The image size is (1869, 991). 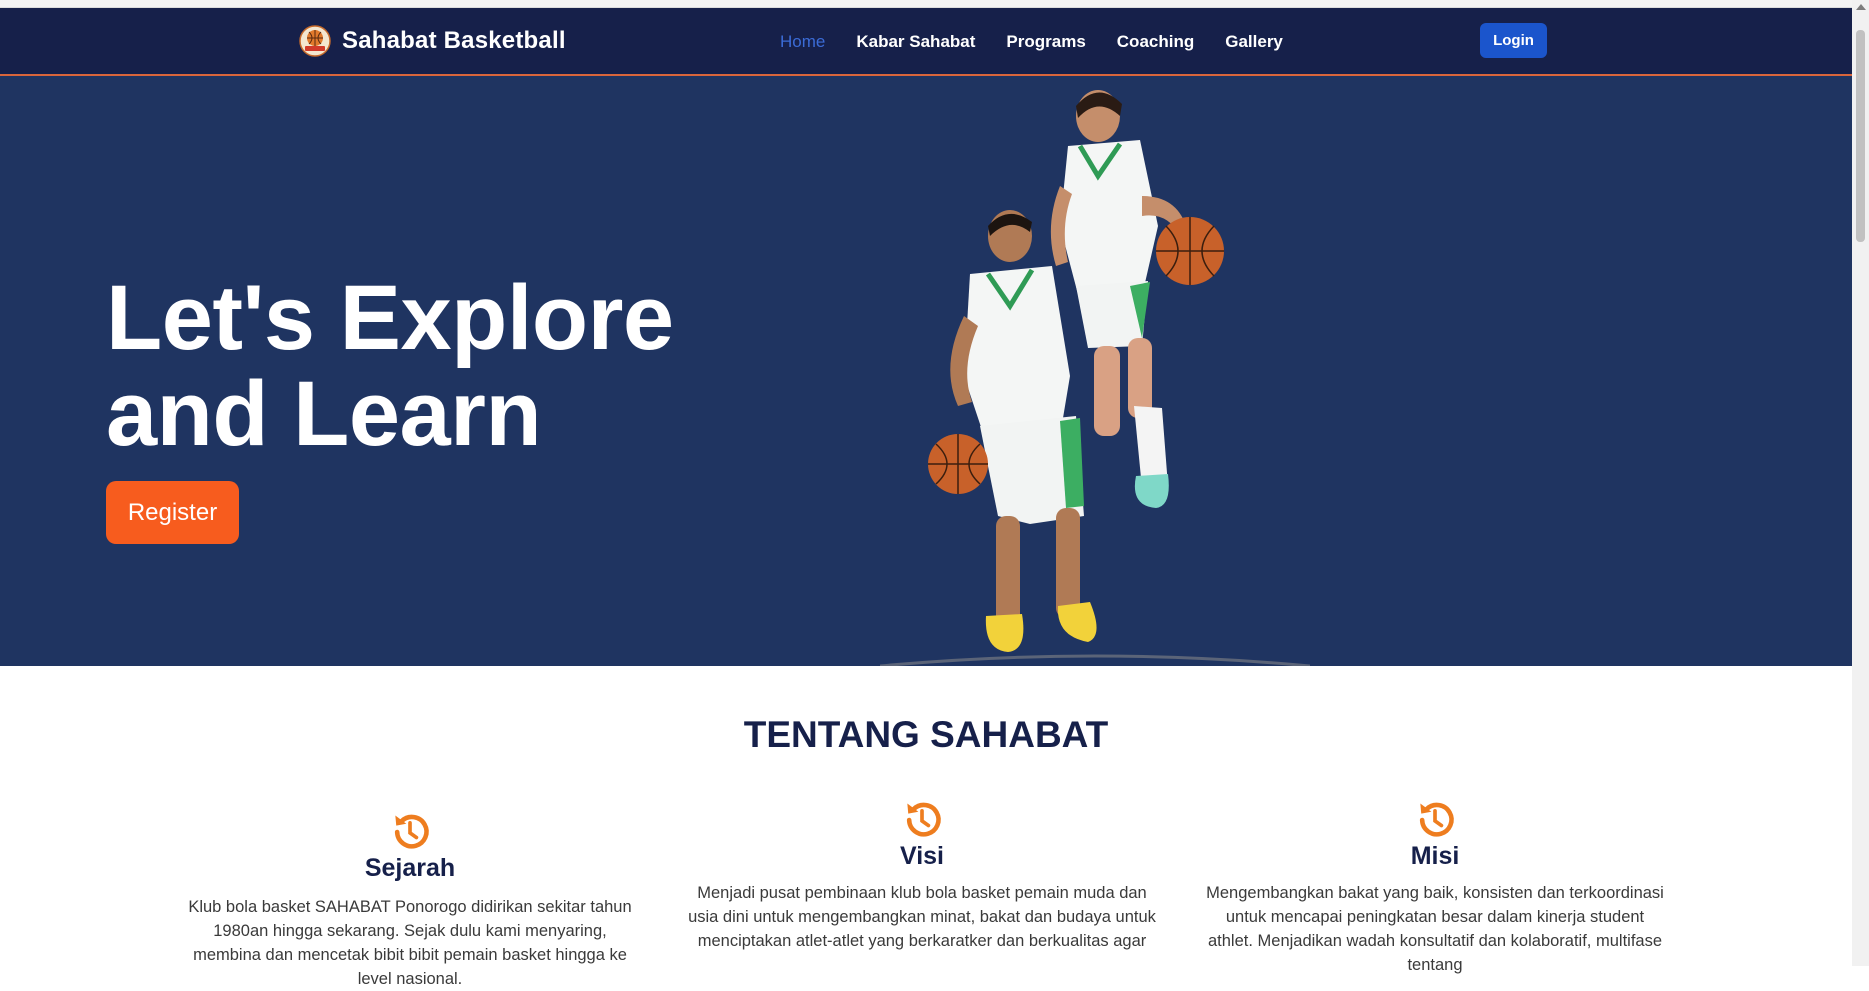 What do you see at coordinates (926, 4) in the screenshot?
I see `browser-top-strip` at bounding box center [926, 4].